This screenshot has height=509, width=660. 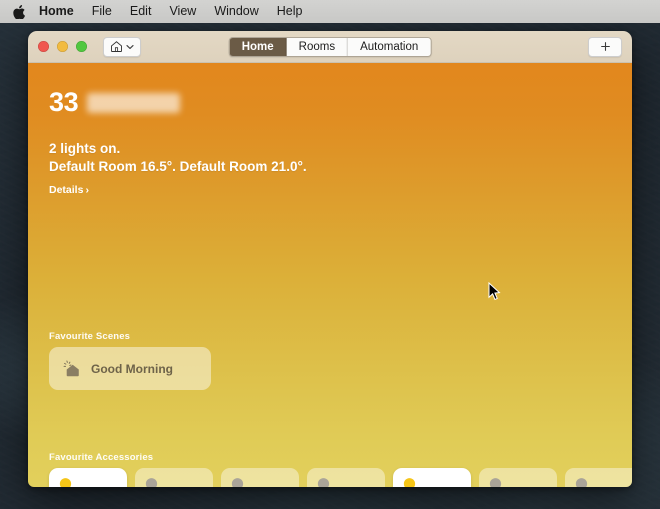 I want to click on favourite-accessories-label: Favourite Accessories, so click(x=101, y=457).